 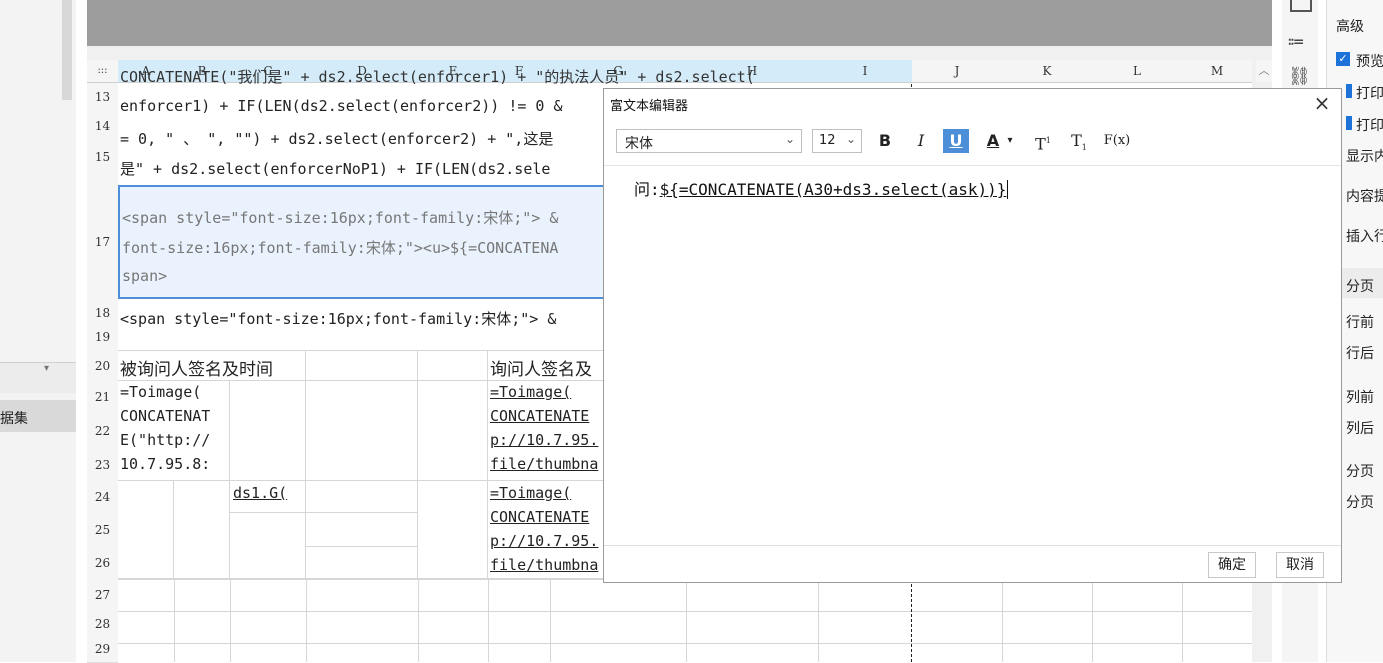 What do you see at coordinates (202, 530) in the screenshot?
I see `cell-b24` at bounding box center [202, 530].